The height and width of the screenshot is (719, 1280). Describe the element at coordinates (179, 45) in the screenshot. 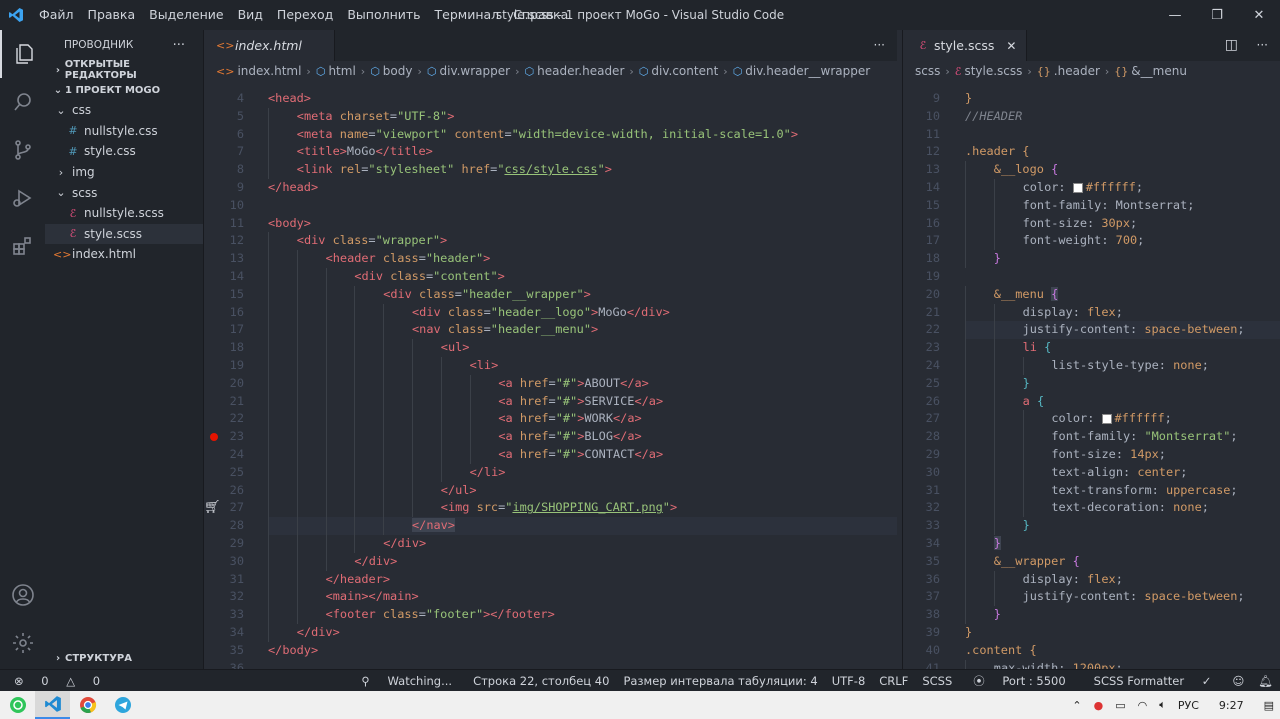

I see `more-actions-icon: ···` at that location.